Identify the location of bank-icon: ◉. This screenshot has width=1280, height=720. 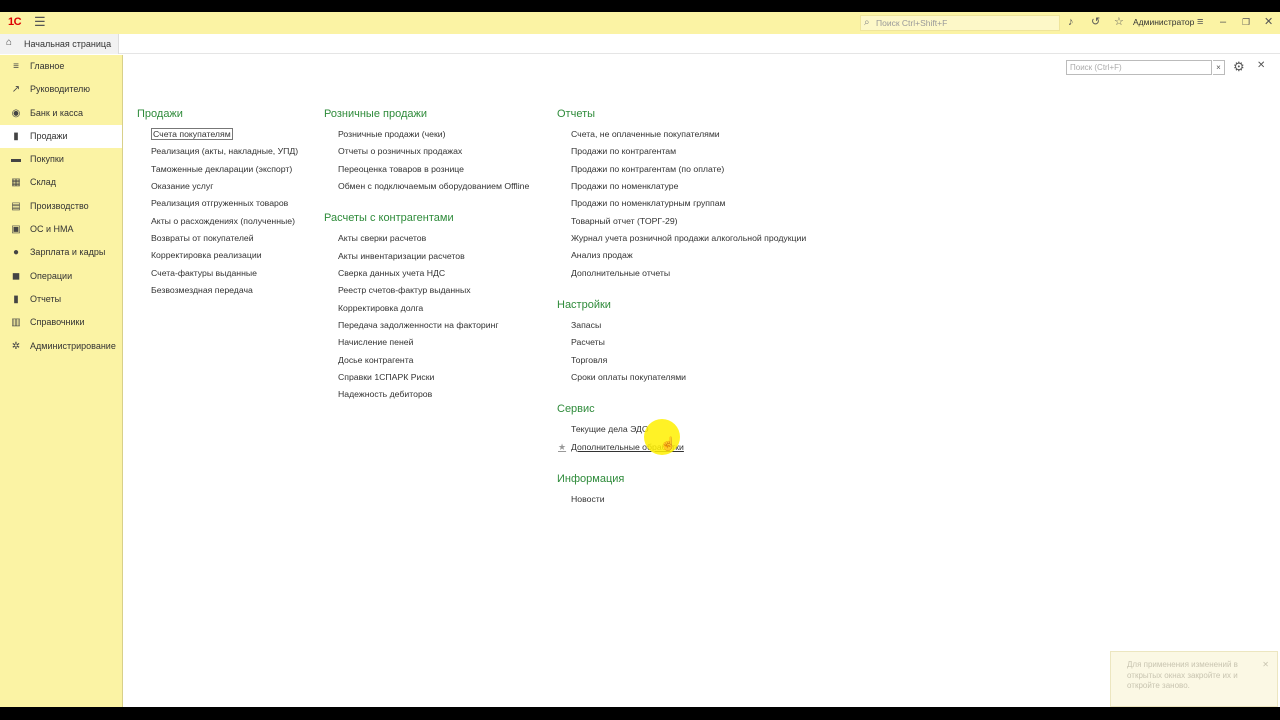
(16, 113).